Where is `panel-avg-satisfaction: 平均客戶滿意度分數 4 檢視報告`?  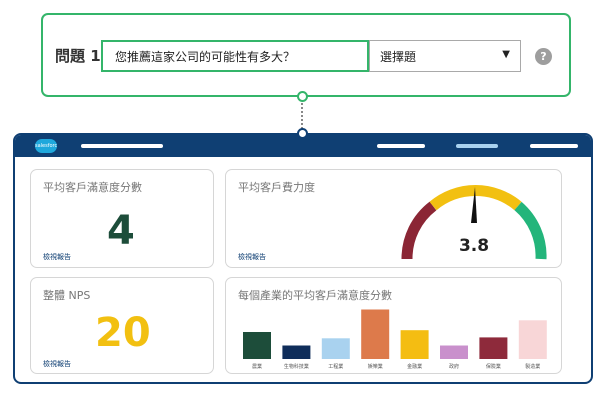 panel-avg-satisfaction: 平均客戶滿意度分數 4 檢視報告 is located at coordinates (122, 218).